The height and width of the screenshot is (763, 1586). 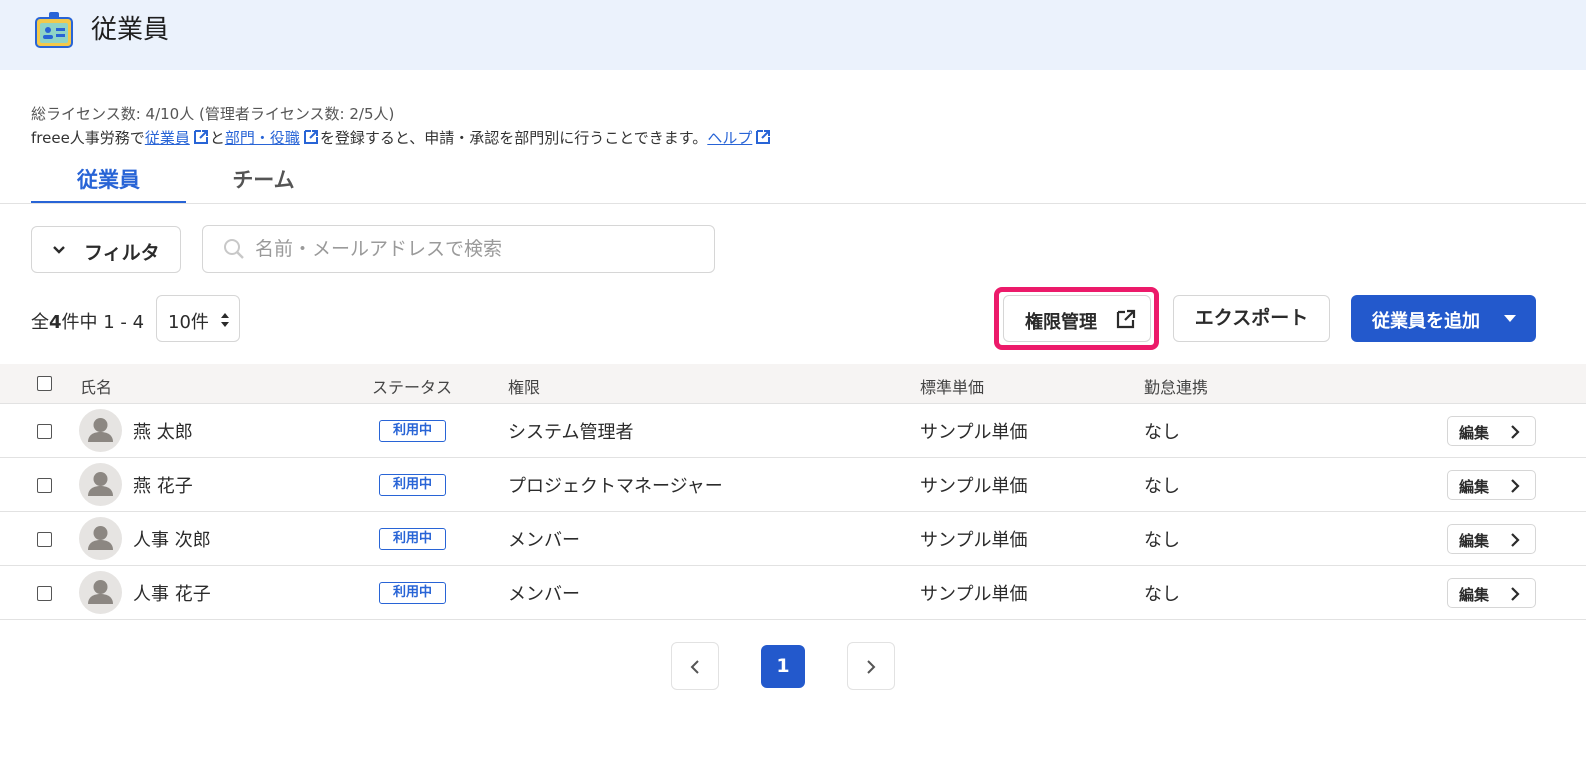 What do you see at coordinates (793, 203) in the screenshot?
I see `tabs-divider` at bounding box center [793, 203].